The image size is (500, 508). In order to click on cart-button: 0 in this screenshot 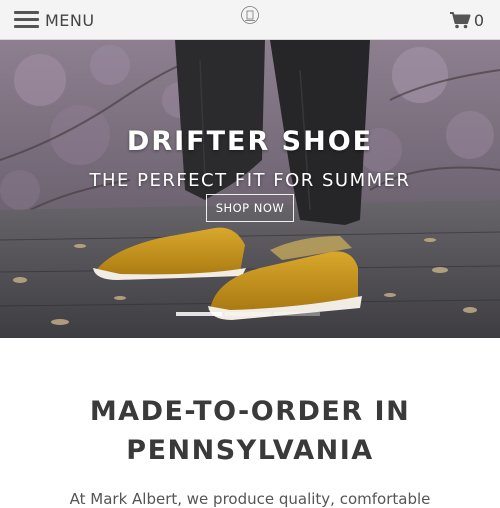, I will do `click(466, 20)`.